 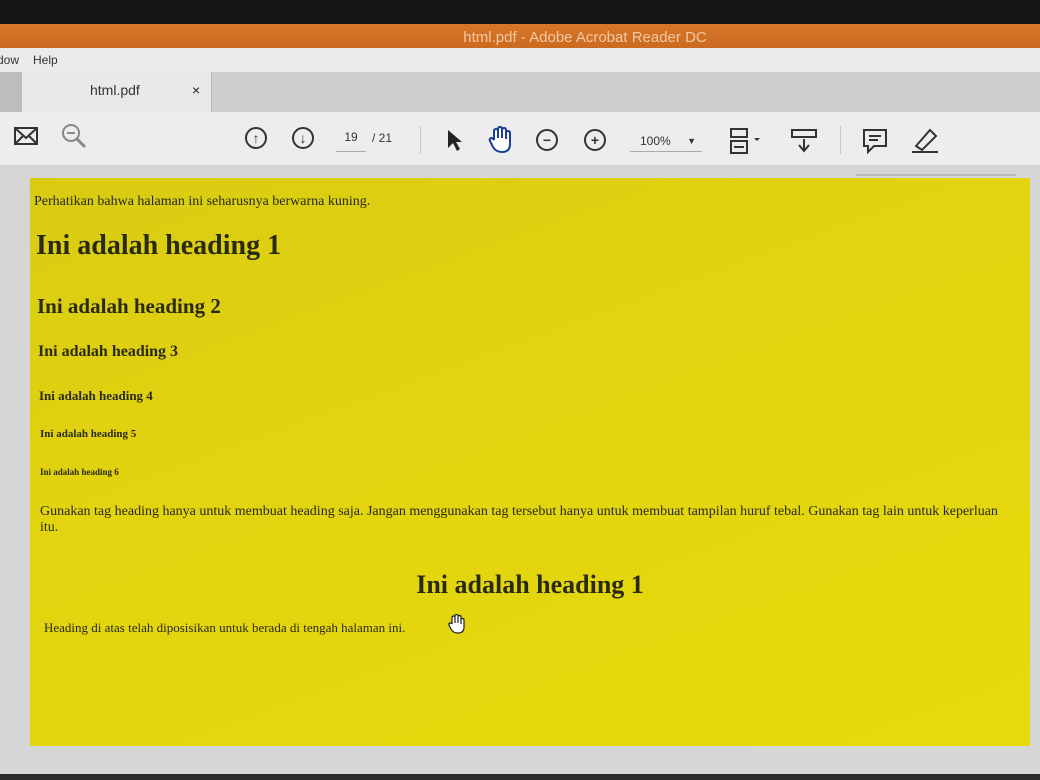 What do you see at coordinates (16, 60) in the screenshot?
I see `menu-window: dow` at bounding box center [16, 60].